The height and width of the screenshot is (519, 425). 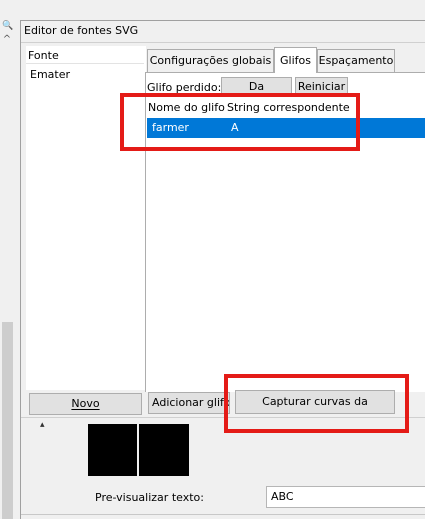 I want to click on vertical-scrollbar, so click(x=7, y=420).